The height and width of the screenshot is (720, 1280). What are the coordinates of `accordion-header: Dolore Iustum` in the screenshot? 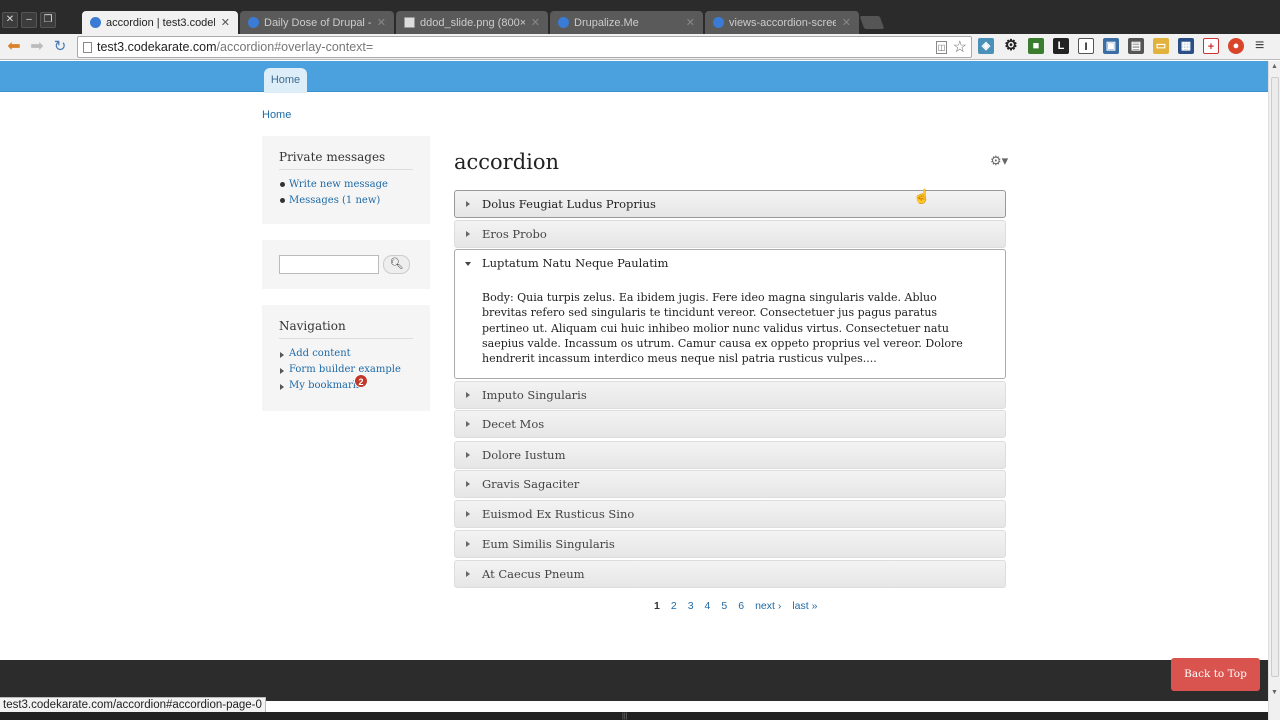 It's located at (730, 455).